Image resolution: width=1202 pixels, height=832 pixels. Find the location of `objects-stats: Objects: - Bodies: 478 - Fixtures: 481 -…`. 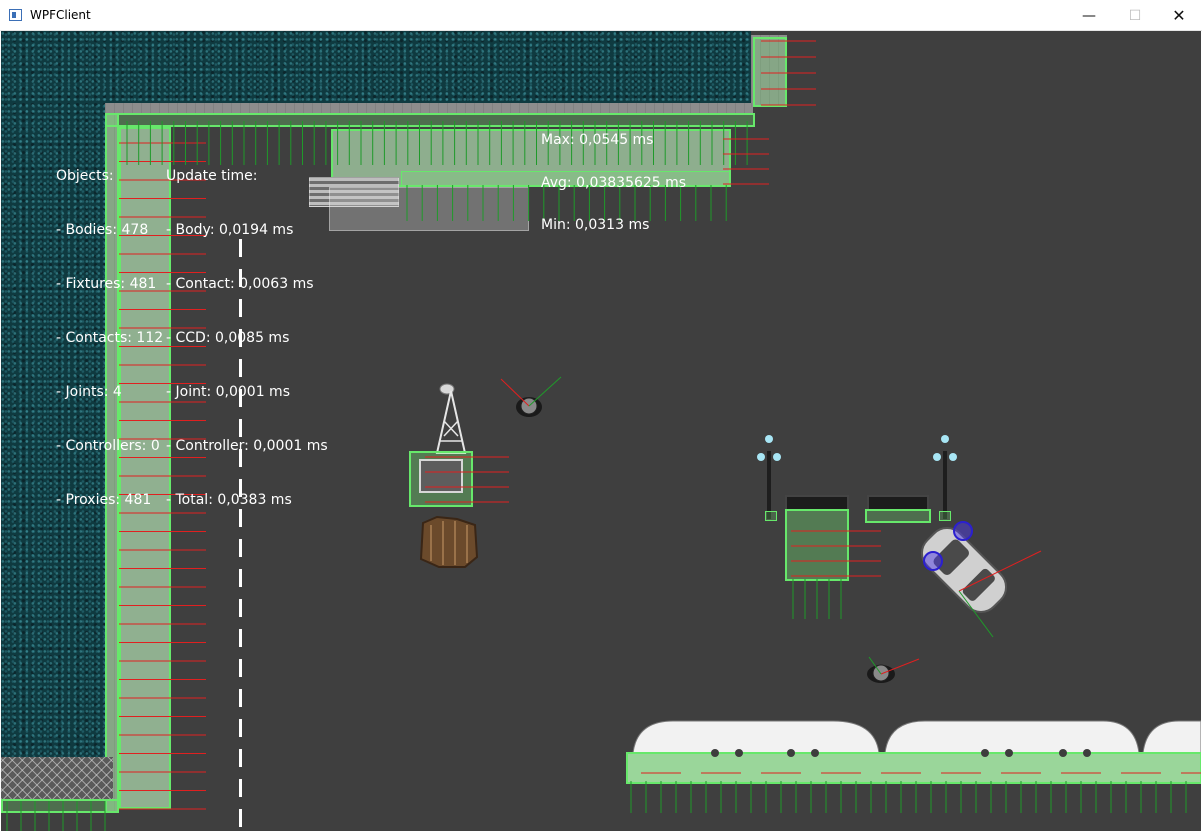

objects-stats: Objects: - Bodies: 478 - Fixtures: 481 -… is located at coordinates (109, 338).